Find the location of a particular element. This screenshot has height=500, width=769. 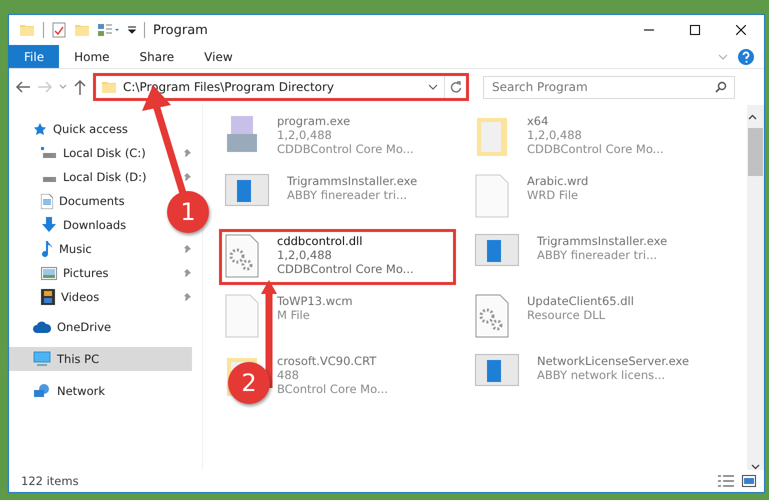

address-bar: C:\Program Files\Program Directory is located at coordinates (281, 87).